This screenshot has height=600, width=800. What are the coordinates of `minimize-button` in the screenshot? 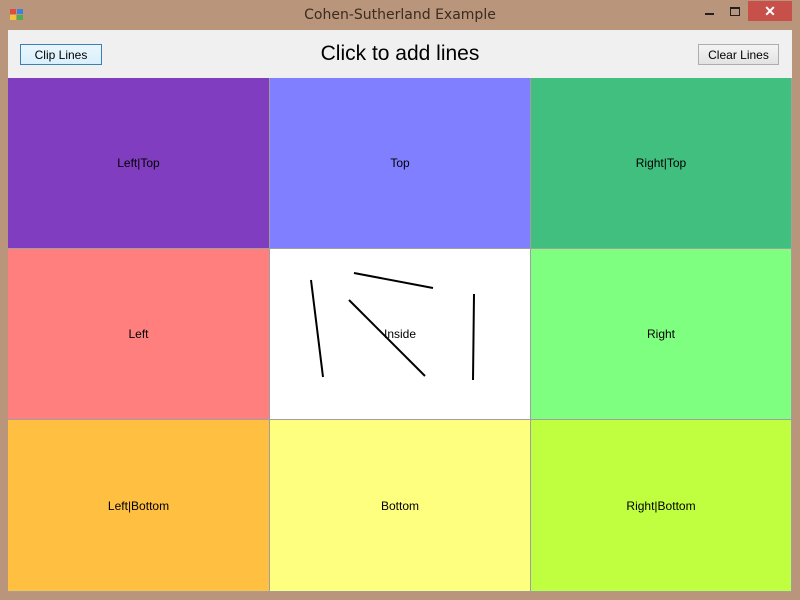 It's located at (709, 11).